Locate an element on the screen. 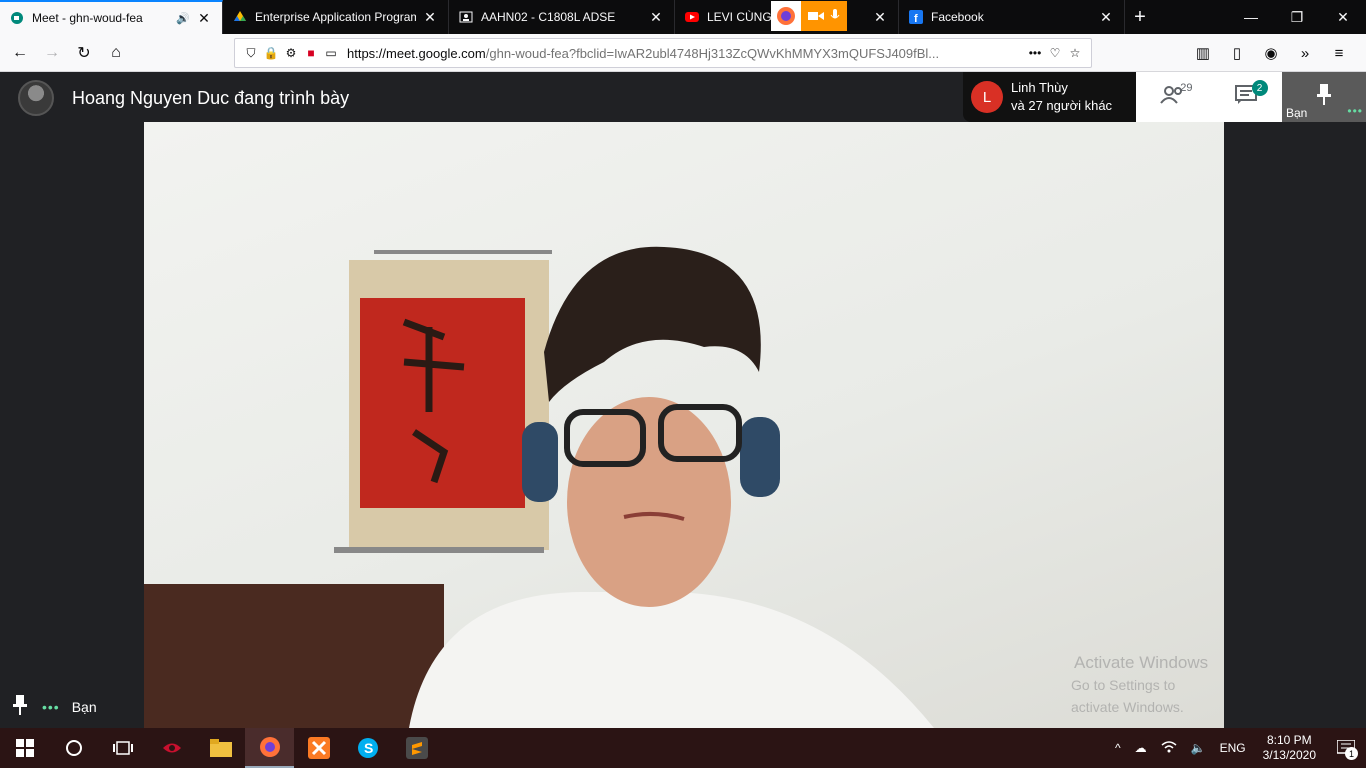 This screenshot has height=768, width=1366. speaker-avatar: L is located at coordinates (987, 97).